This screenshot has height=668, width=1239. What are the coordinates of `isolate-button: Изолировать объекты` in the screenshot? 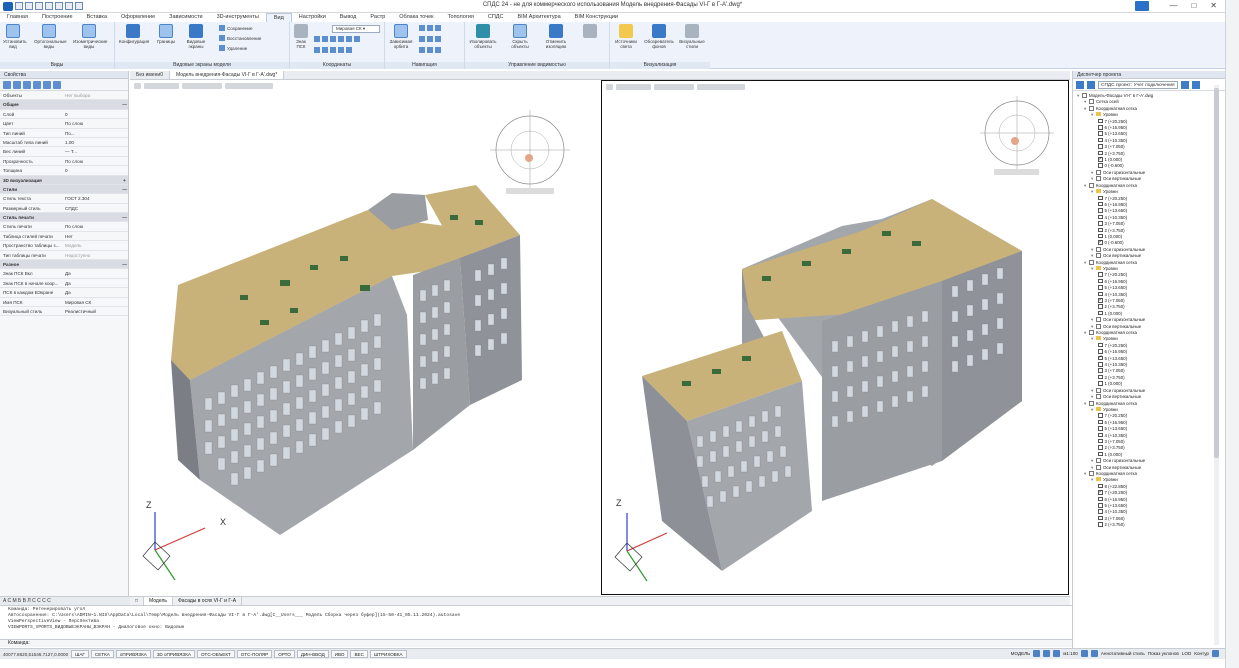 It's located at (483, 36).